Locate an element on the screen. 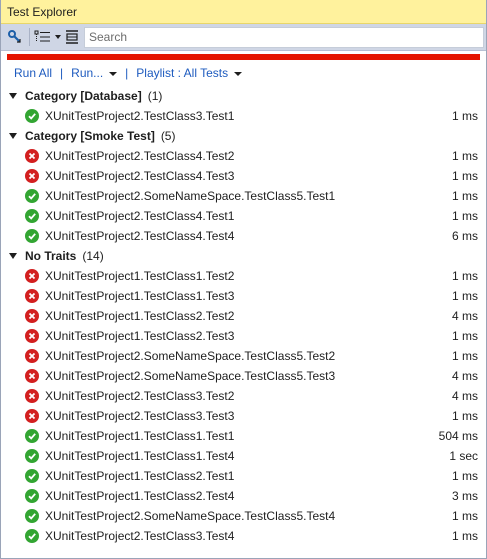 The height and width of the screenshot is (559, 487). test-row: XUnitTestProject2.TestClass3.Test2 4 ms is located at coordinates (243, 396).